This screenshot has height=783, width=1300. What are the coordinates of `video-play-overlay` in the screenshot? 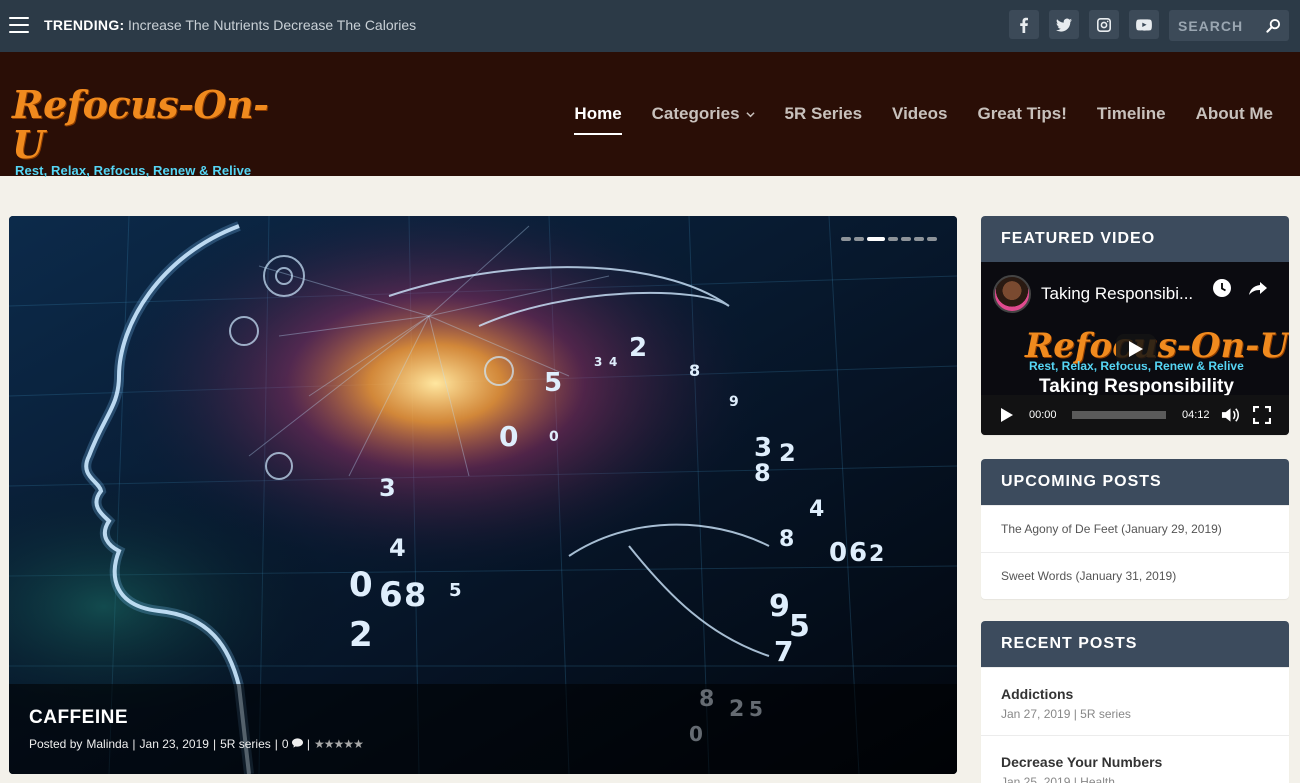 It's located at (1136, 349).